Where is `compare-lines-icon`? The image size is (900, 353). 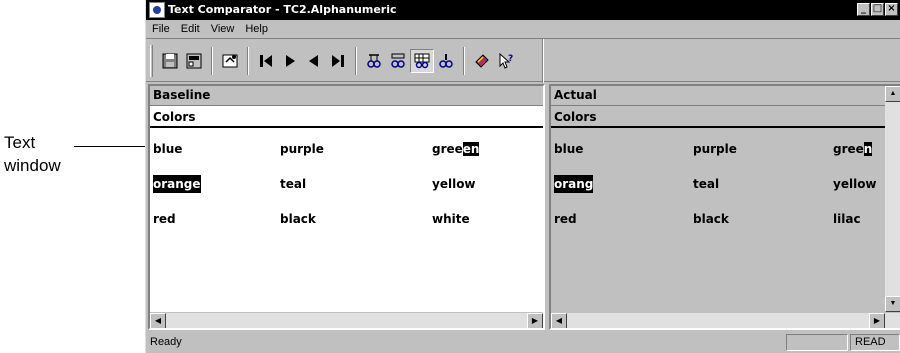
compare-lines-icon is located at coordinates (446, 61).